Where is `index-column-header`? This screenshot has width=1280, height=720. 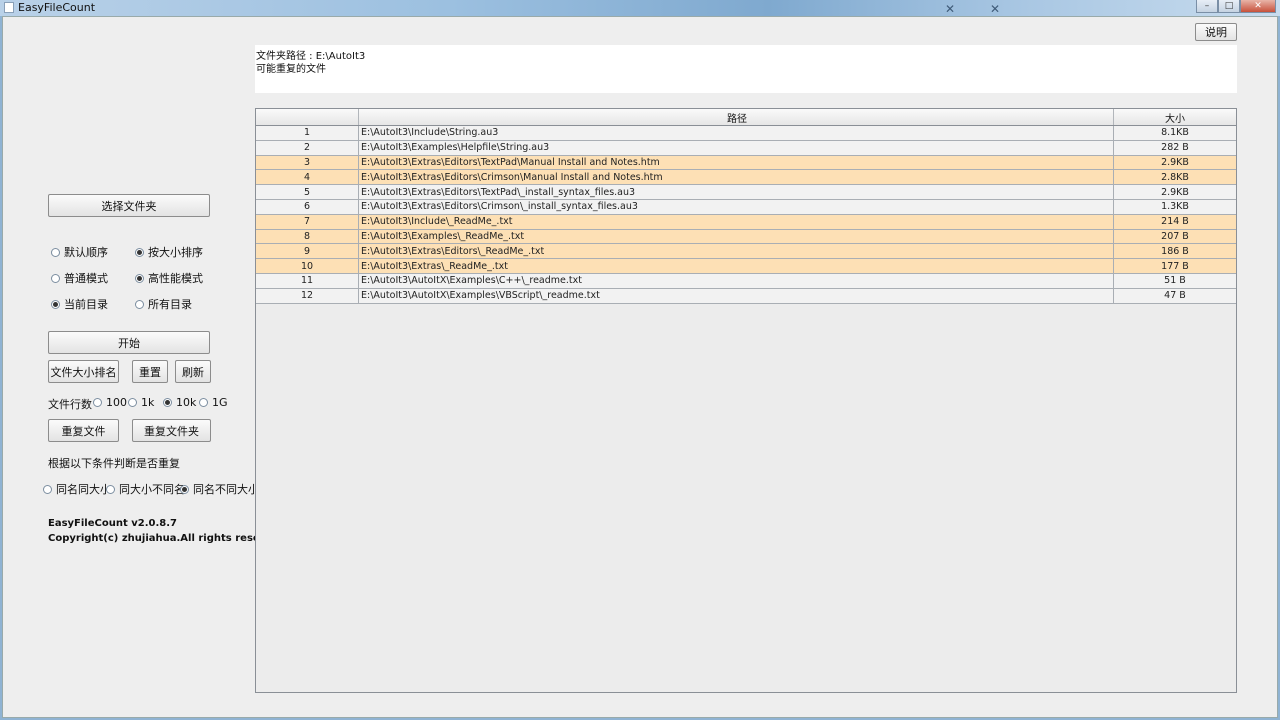 index-column-header is located at coordinates (307, 117).